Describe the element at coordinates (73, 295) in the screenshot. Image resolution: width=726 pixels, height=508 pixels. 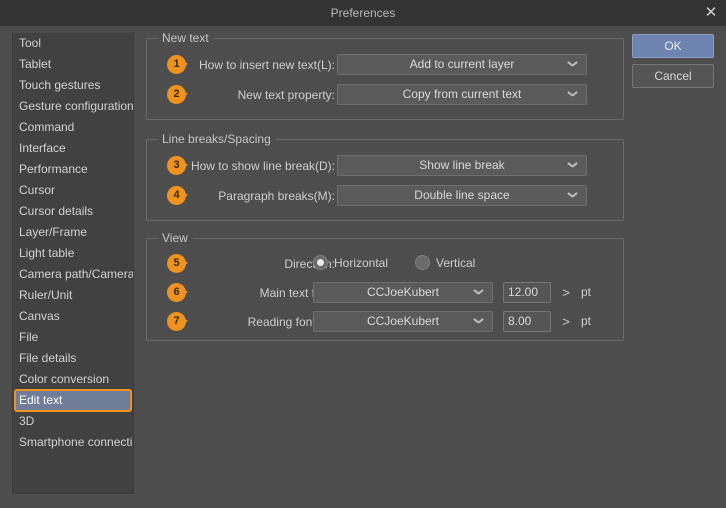
I see `sidebar-item-ruler-unit: Ruler/Unit` at that location.